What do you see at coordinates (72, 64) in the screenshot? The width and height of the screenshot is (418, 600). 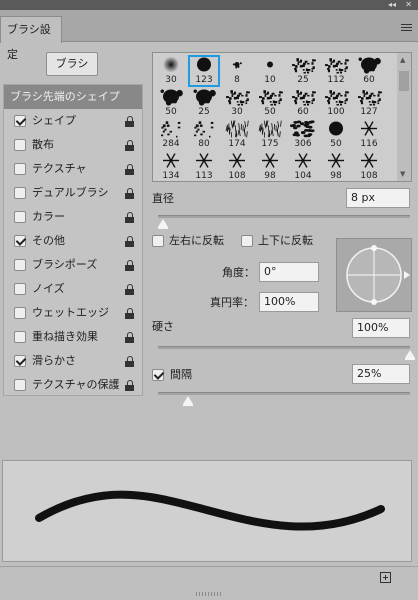 I see `brush-presets-button: ブラシ` at bounding box center [72, 64].